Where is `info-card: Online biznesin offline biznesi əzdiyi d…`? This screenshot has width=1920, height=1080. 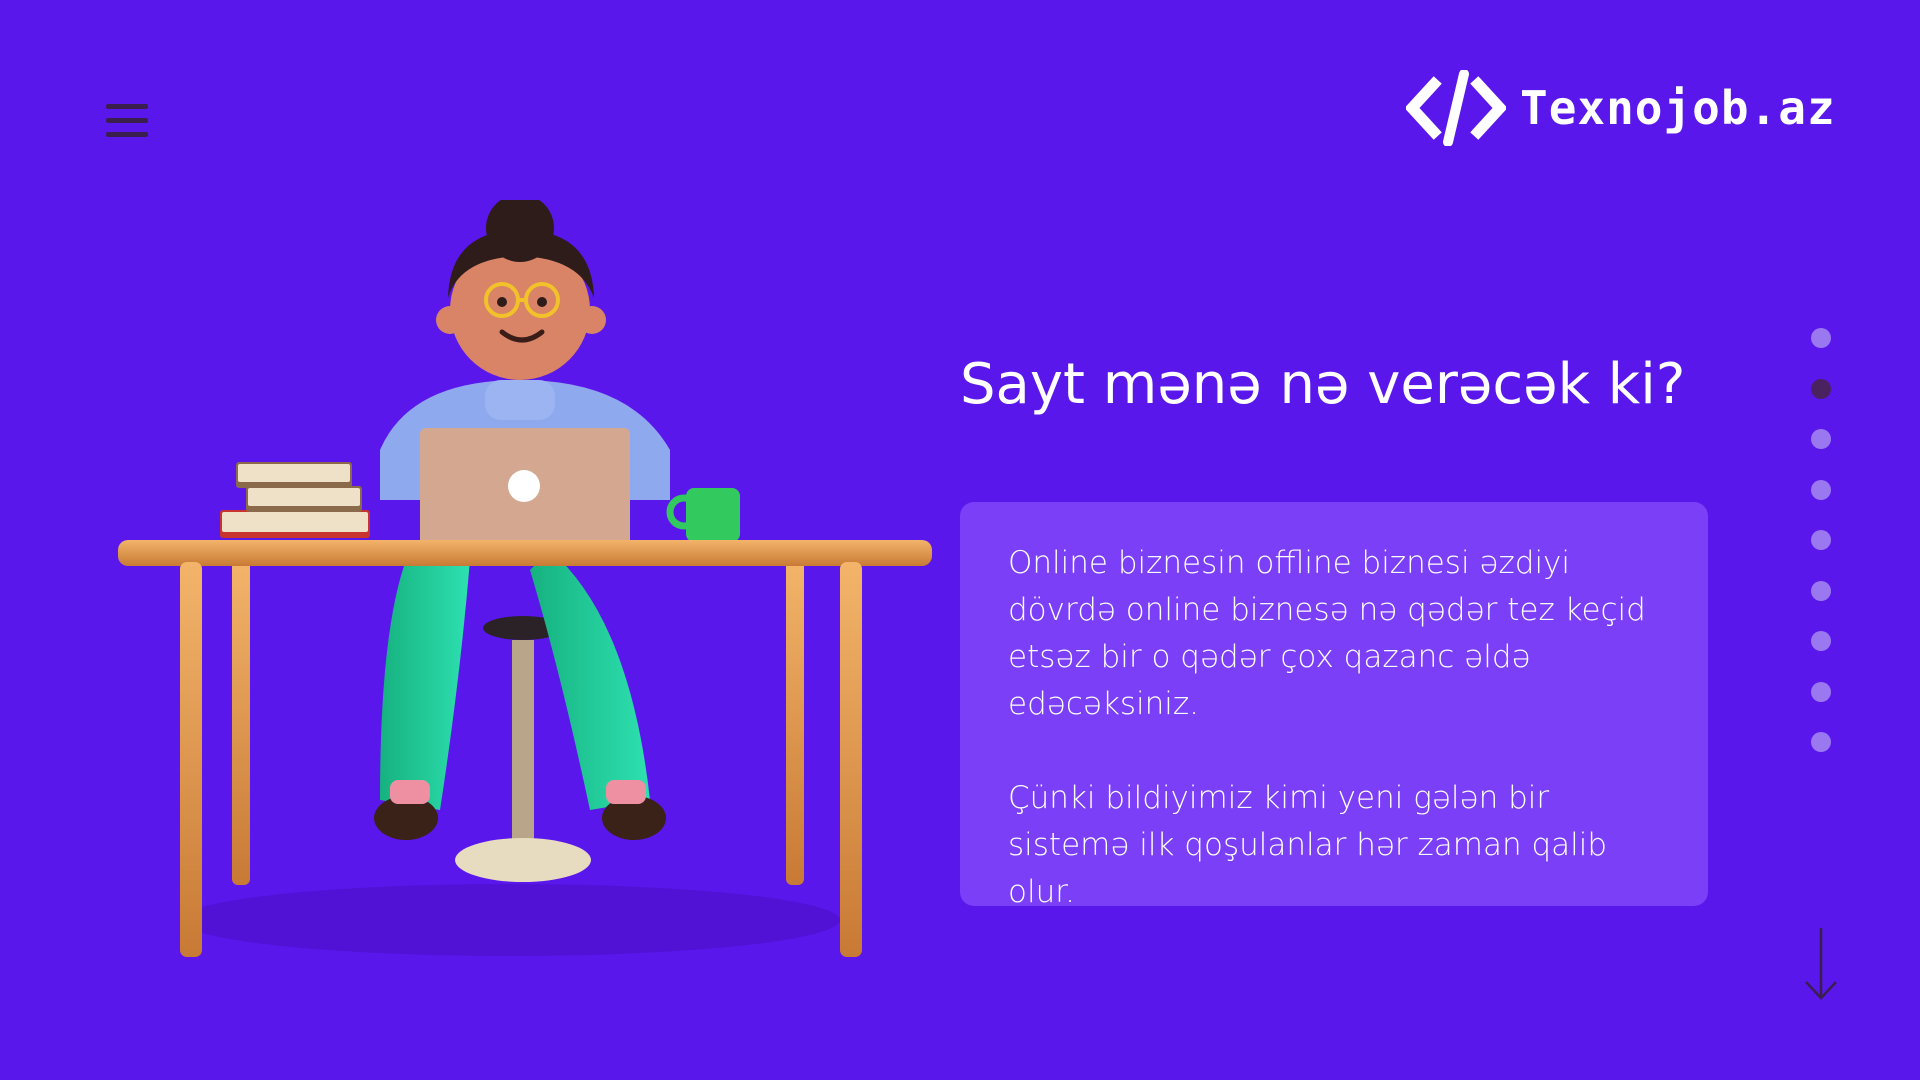
info-card: Online biznesin offline biznesi əzdiyi d… is located at coordinates (1334, 706).